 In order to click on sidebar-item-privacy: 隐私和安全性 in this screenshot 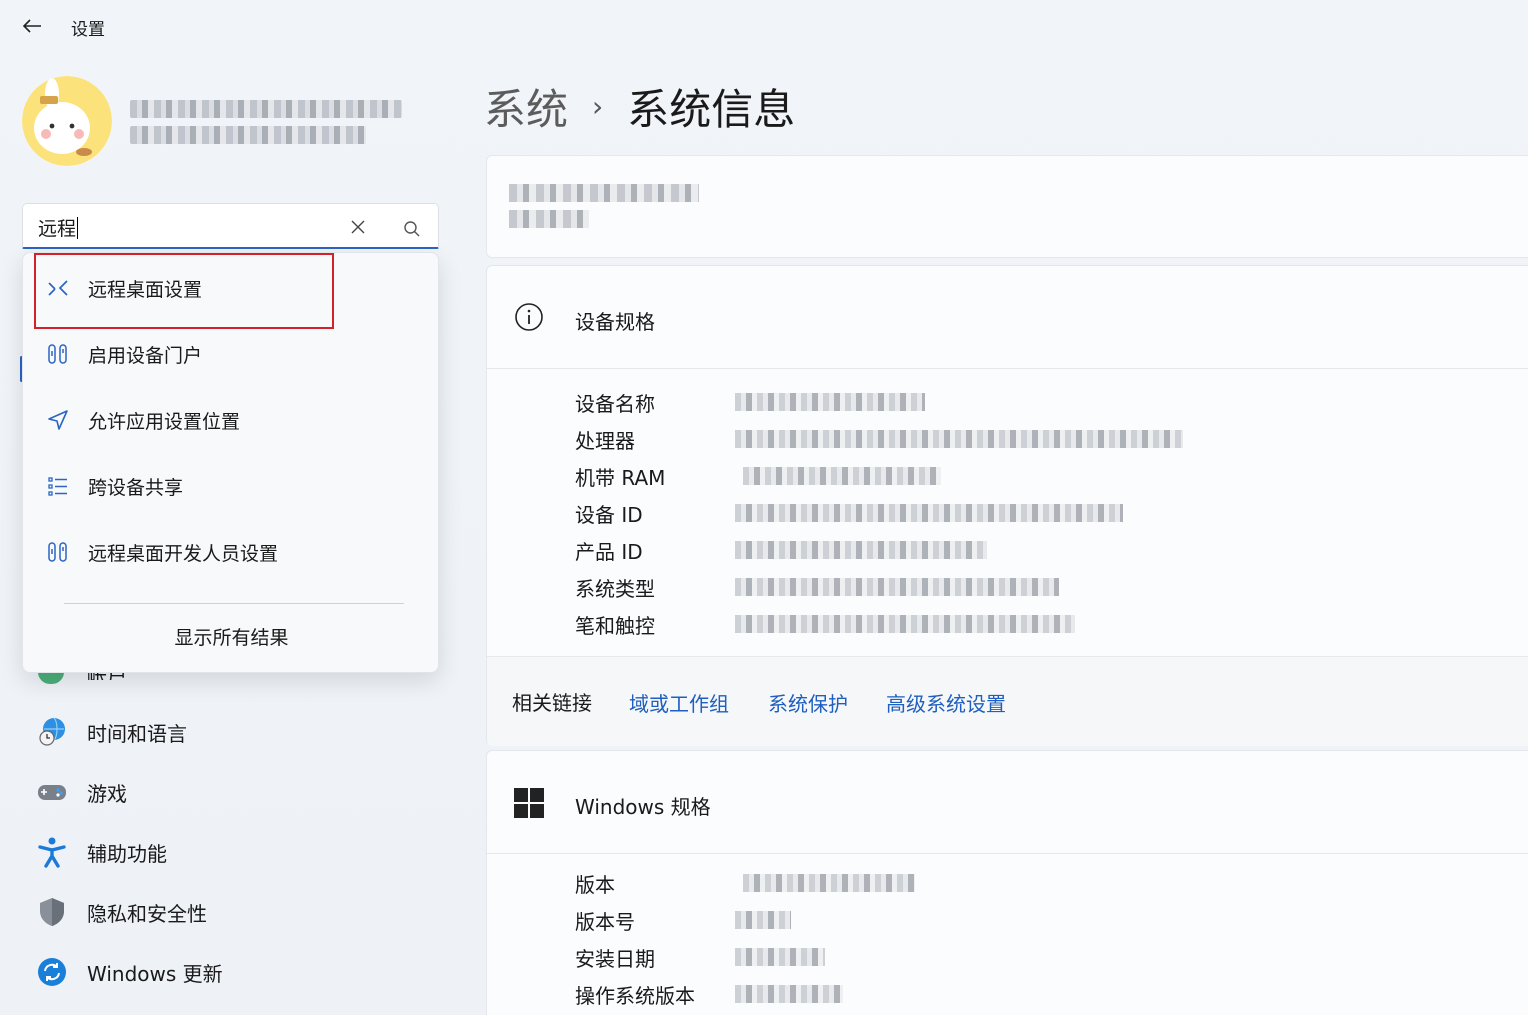, I will do `click(230, 912)`.